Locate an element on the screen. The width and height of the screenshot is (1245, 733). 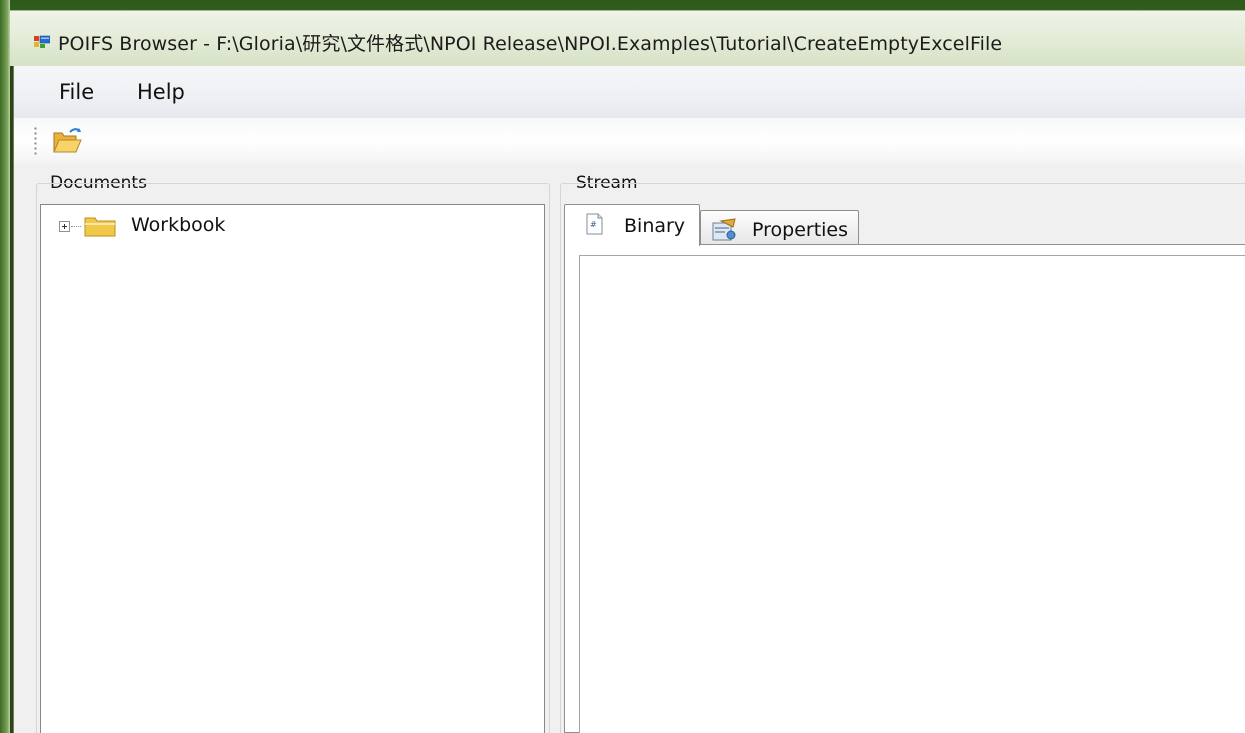
tab-binary: # Binary is located at coordinates (632, 225).